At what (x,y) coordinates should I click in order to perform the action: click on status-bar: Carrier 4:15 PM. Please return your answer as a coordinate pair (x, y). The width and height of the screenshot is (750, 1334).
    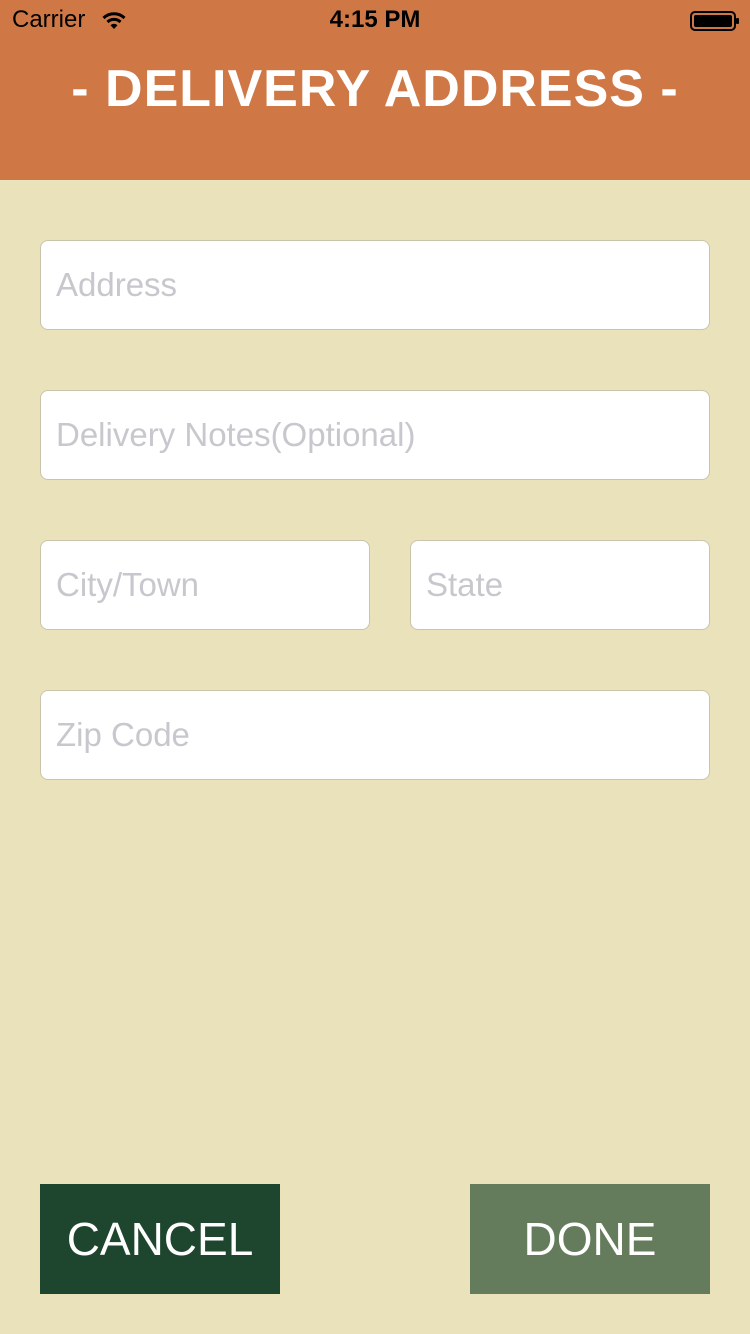
    Looking at the image, I should click on (375, 20).